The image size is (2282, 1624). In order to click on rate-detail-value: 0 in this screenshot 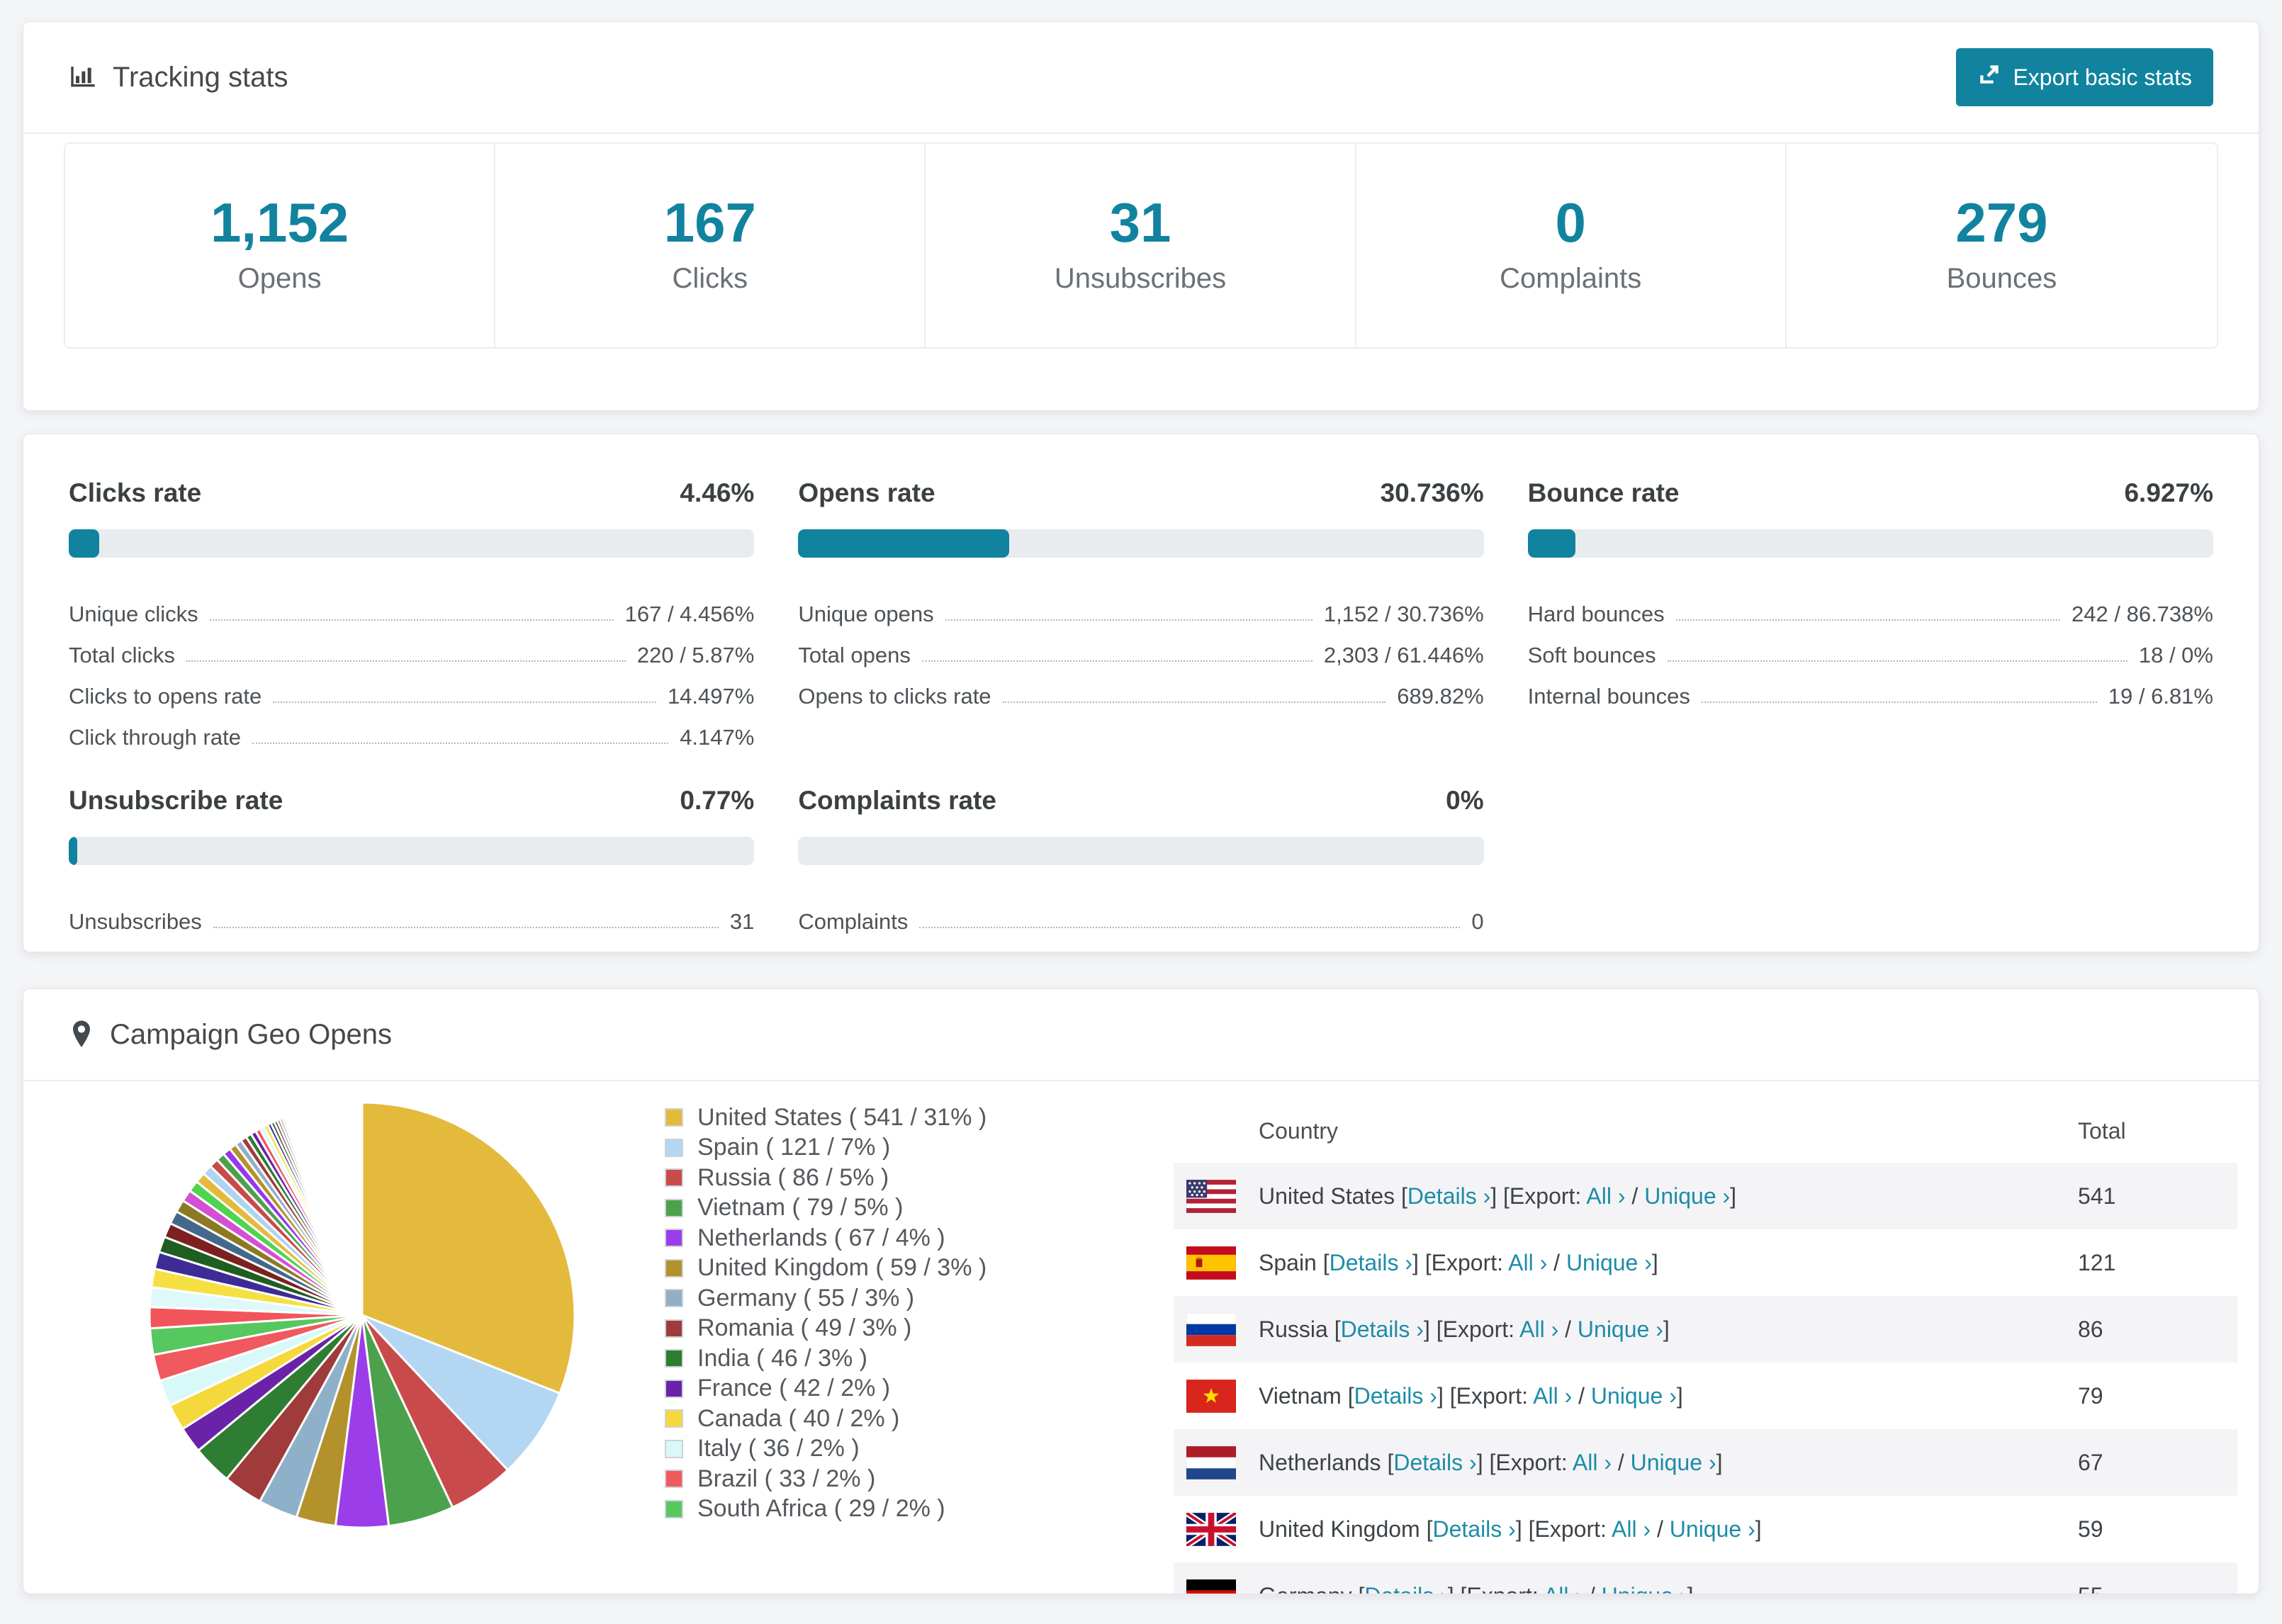, I will do `click(1478, 922)`.